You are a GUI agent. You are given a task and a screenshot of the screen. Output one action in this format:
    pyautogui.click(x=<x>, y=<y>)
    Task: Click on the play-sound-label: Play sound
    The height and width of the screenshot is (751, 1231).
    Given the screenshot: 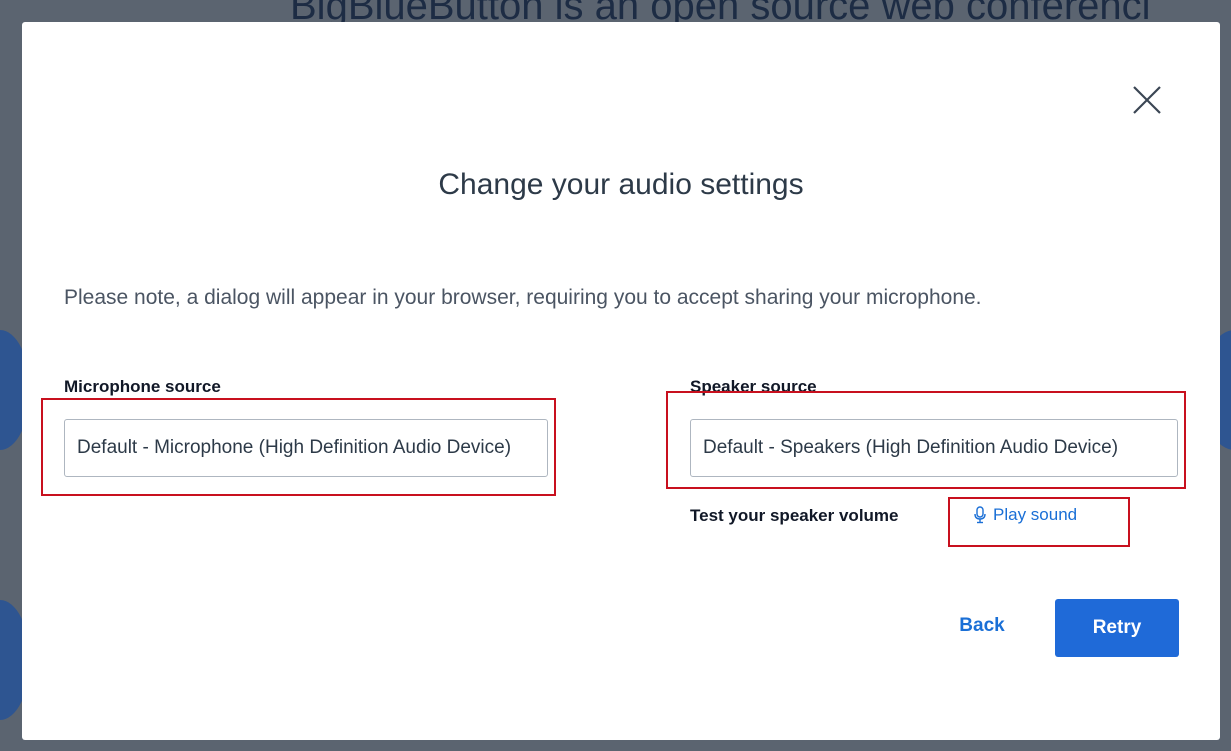 What is the action you would take?
    pyautogui.click(x=1035, y=514)
    